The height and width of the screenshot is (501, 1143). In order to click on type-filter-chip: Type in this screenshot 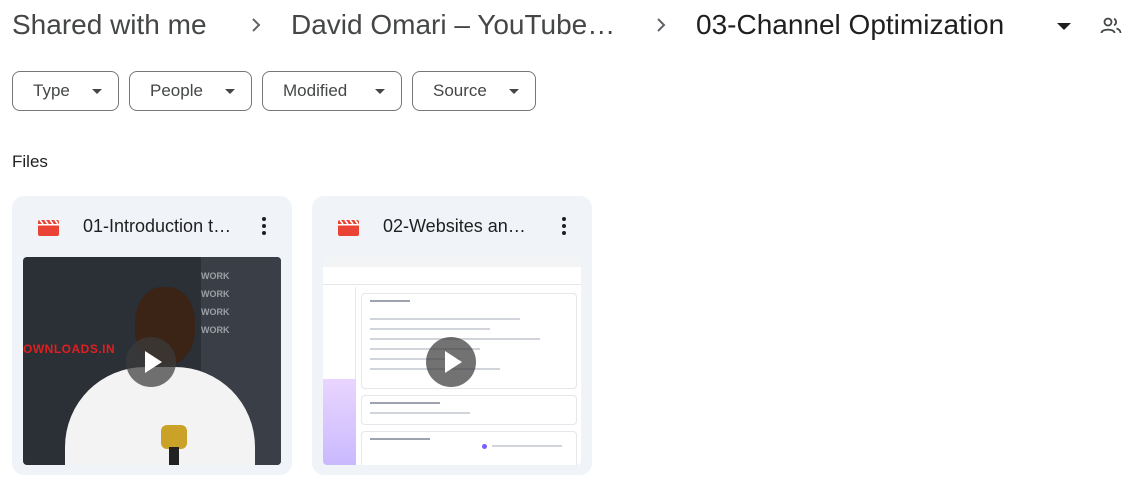, I will do `click(65, 91)`.